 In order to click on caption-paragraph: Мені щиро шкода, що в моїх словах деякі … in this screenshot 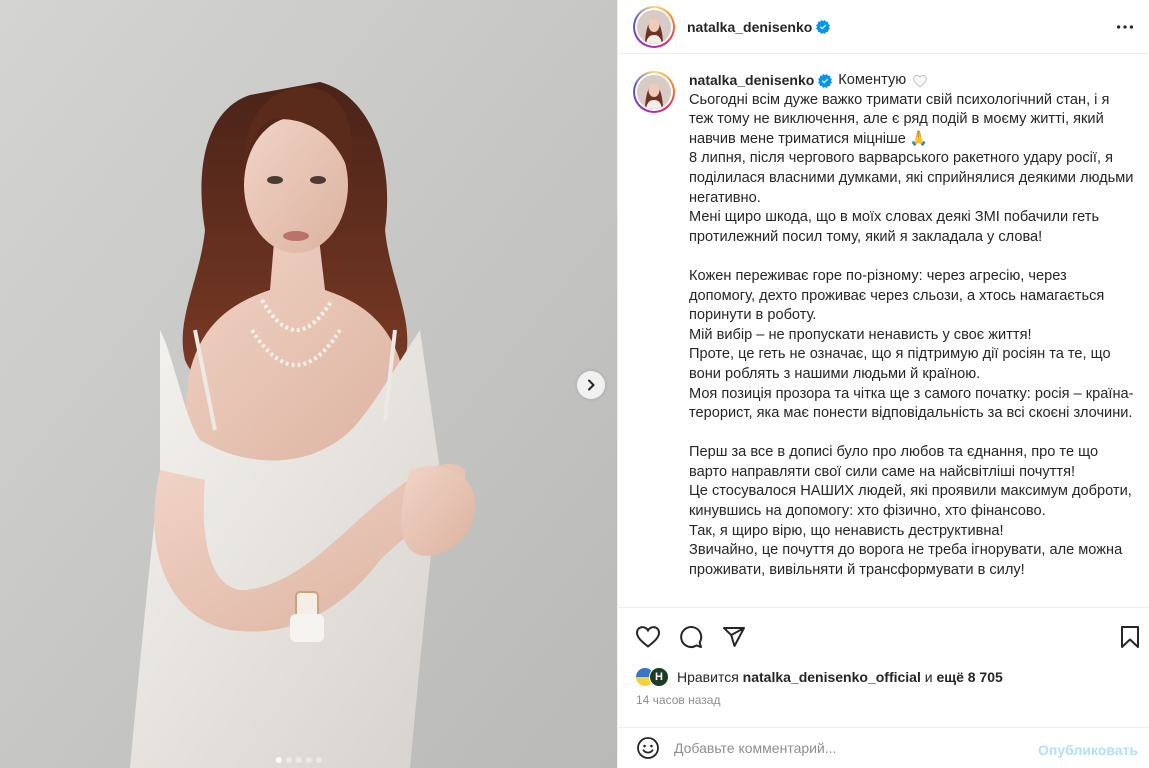, I will do `click(894, 227)`.